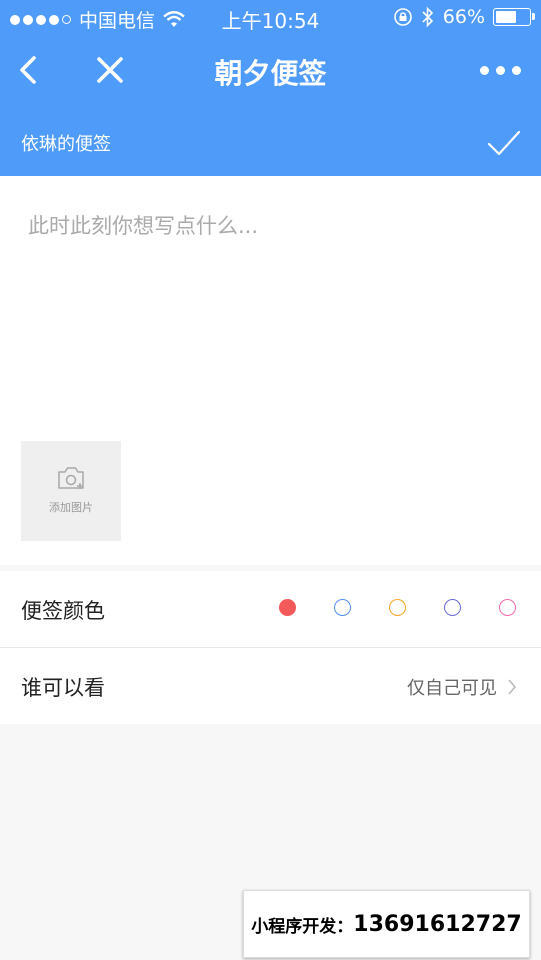  Describe the element at coordinates (71, 491) in the screenshot. I see `add-photo-button: 添加图片` at that location.